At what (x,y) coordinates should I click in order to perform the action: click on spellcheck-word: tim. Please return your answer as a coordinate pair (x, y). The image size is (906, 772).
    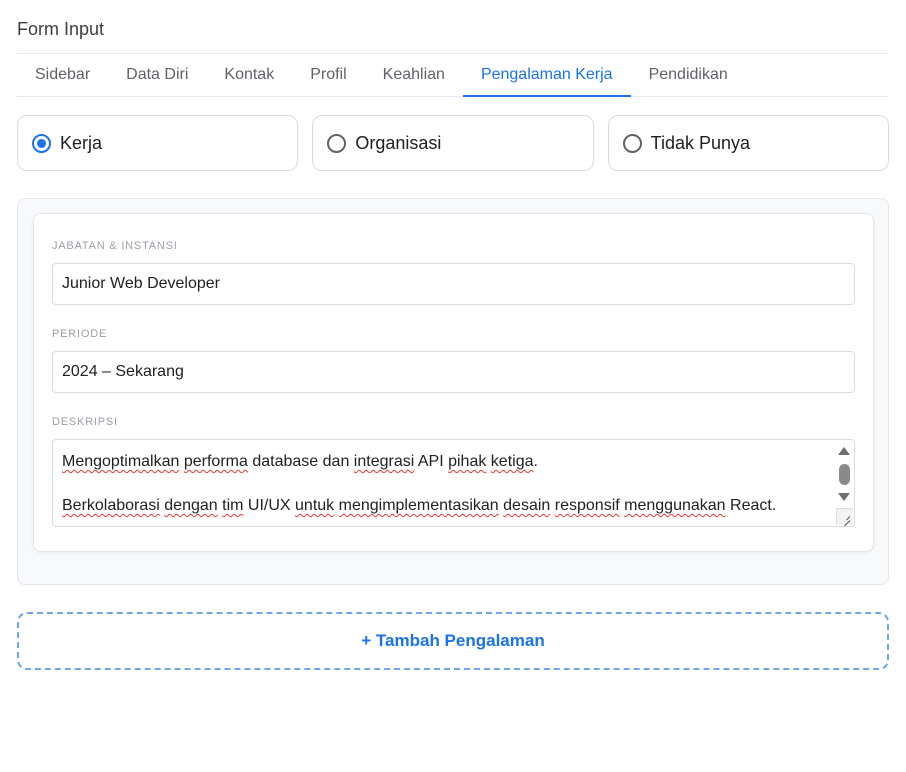
    Looking at the image, I should click on (233, 505).